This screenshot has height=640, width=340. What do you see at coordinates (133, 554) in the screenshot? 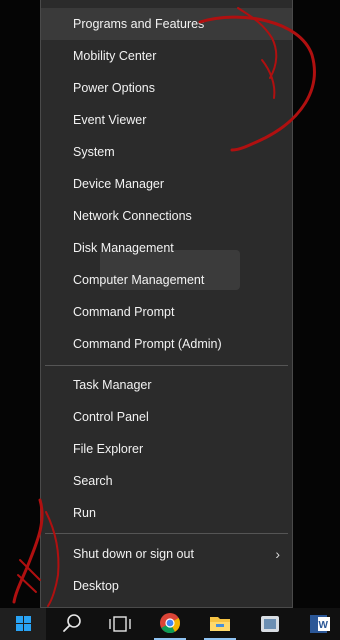
I see `menu-item-label: Shut down or sign out` at bounding box center [133, 554].